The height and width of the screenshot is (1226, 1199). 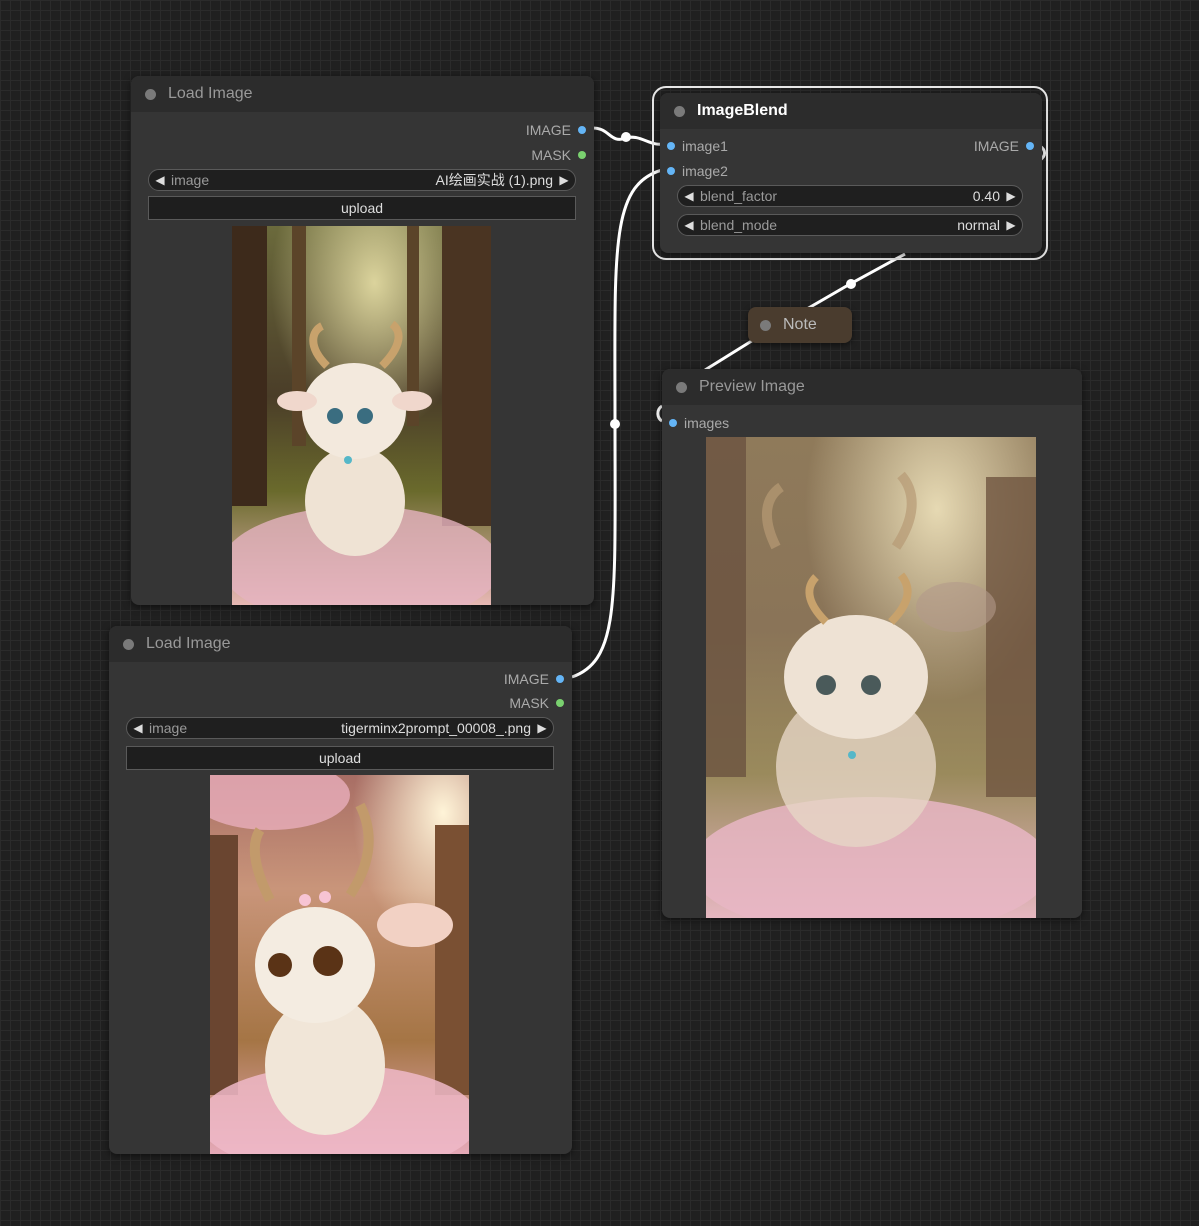 I want to click on input-images: images, so click(x=699, y=423).